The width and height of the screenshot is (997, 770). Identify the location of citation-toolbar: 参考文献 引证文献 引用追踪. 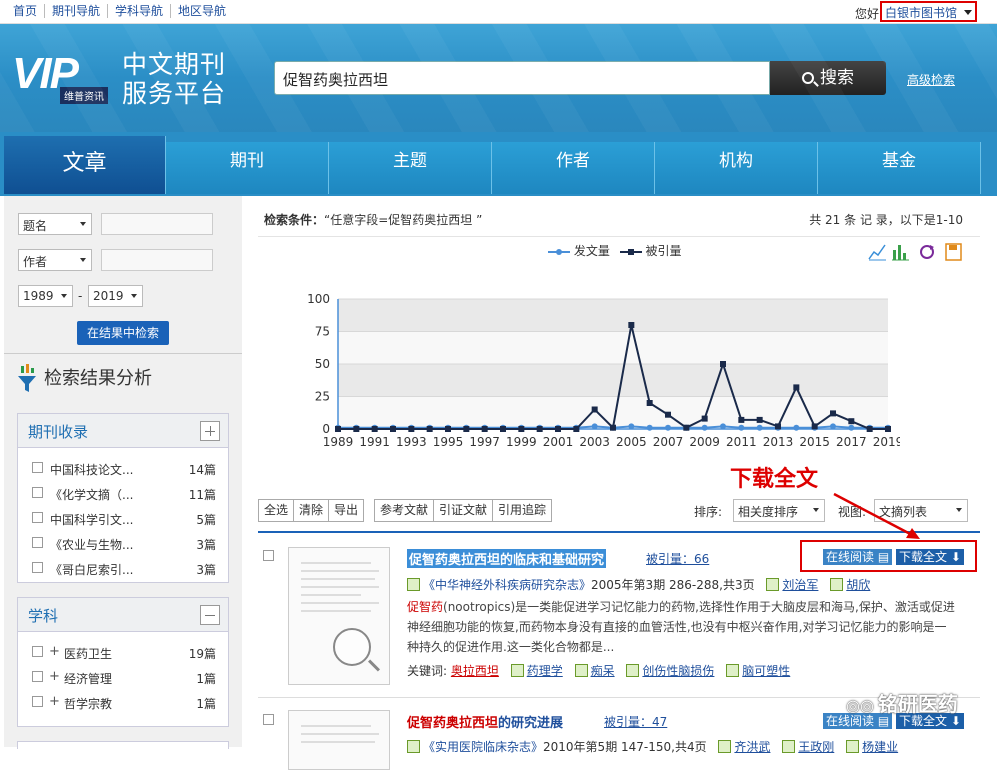
(463, 510).